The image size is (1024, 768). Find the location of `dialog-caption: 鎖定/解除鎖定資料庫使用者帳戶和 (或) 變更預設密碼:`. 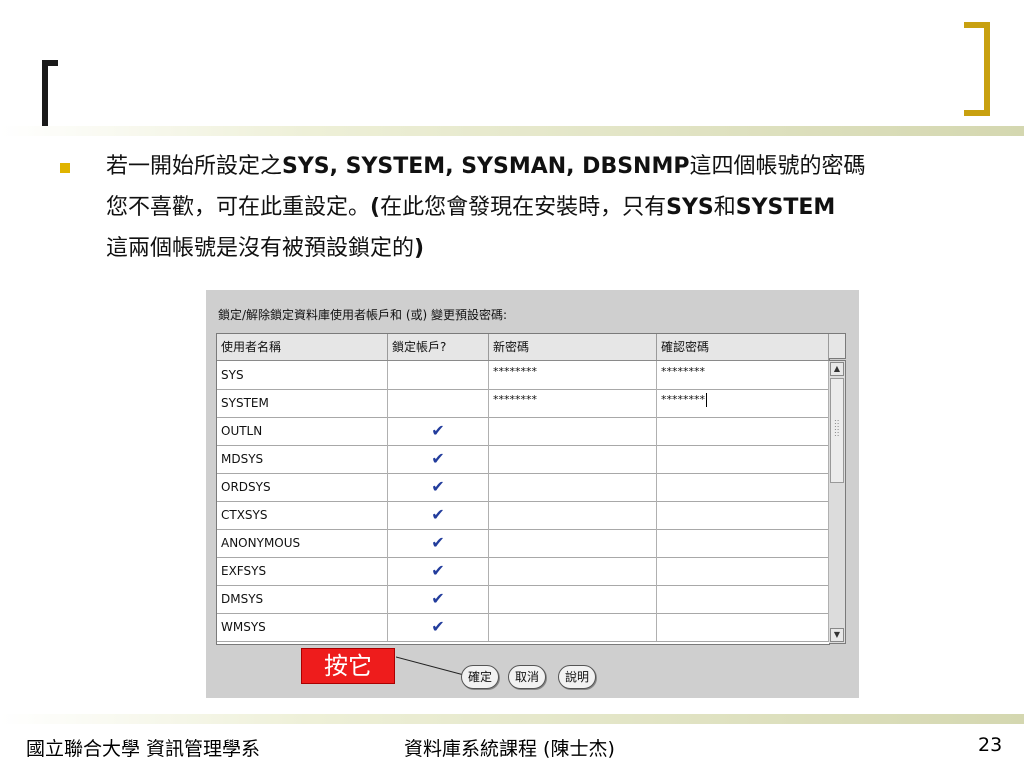

dialog-caption: 鎖定/解除鎖定資料庫使用者帳戶和 (或) 變更預設密碼: is located at coordinates (363, 315).